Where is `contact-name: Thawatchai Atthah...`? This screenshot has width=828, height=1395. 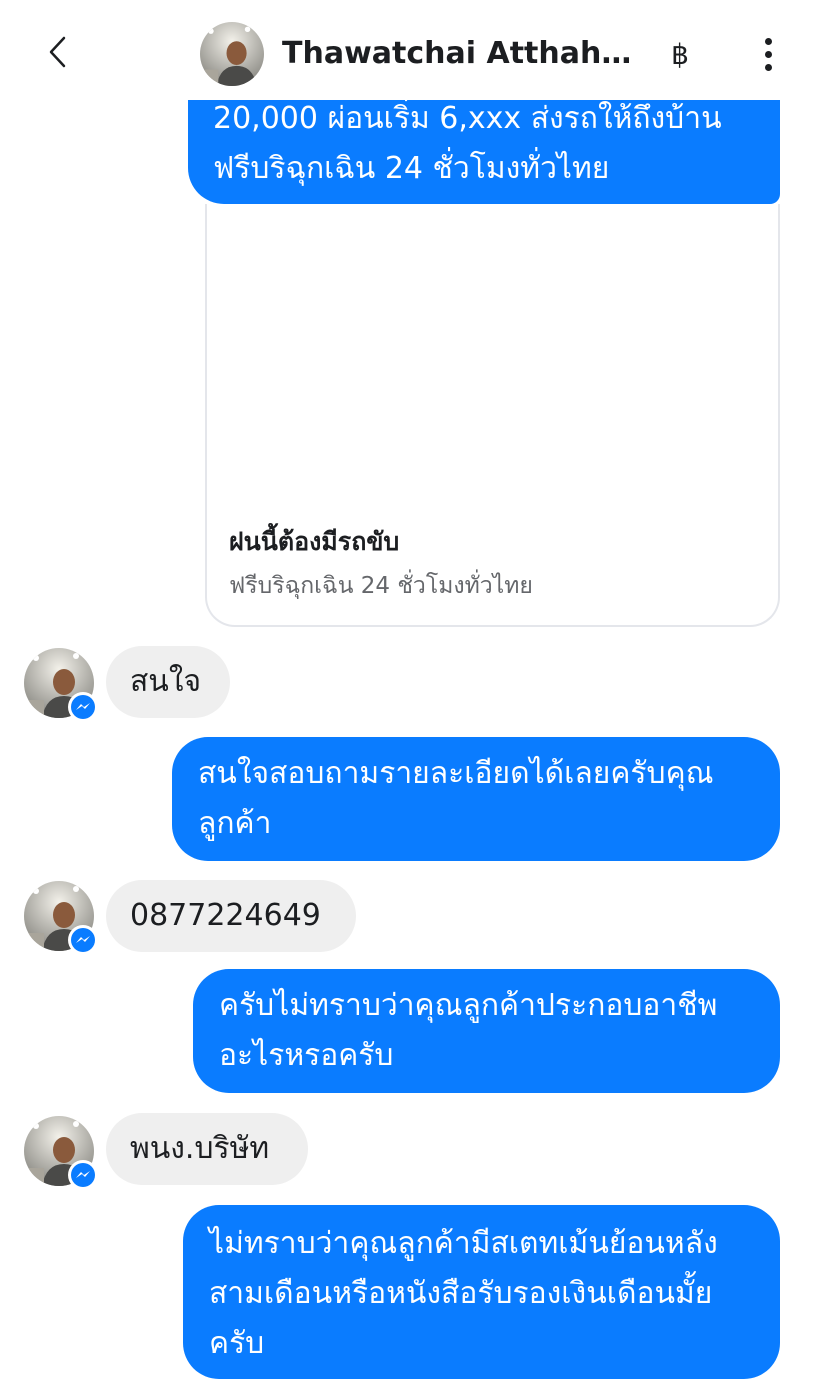
contact-name: Thawatchai Atthah... is located at coordinates (457, 54).